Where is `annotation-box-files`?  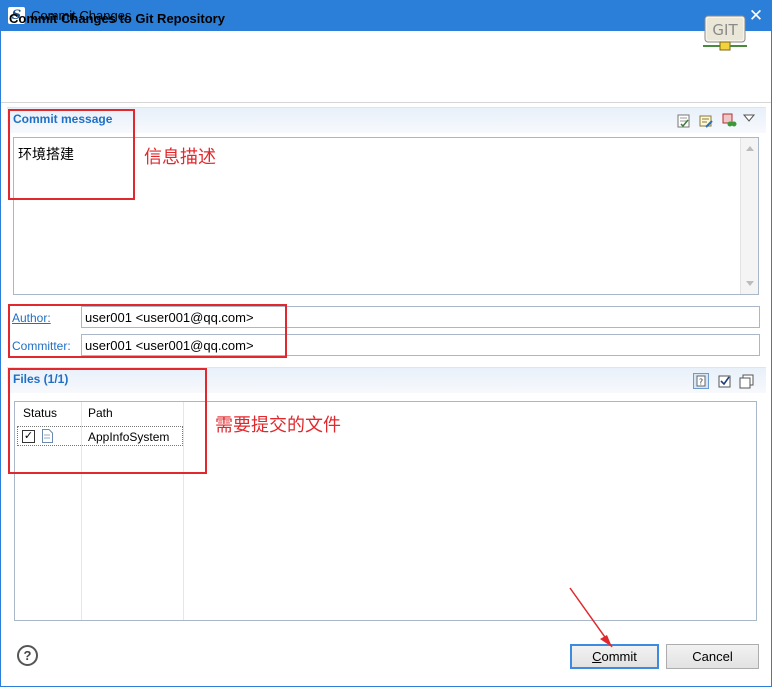
annotation-box-files is located at coordinates (107, 421).